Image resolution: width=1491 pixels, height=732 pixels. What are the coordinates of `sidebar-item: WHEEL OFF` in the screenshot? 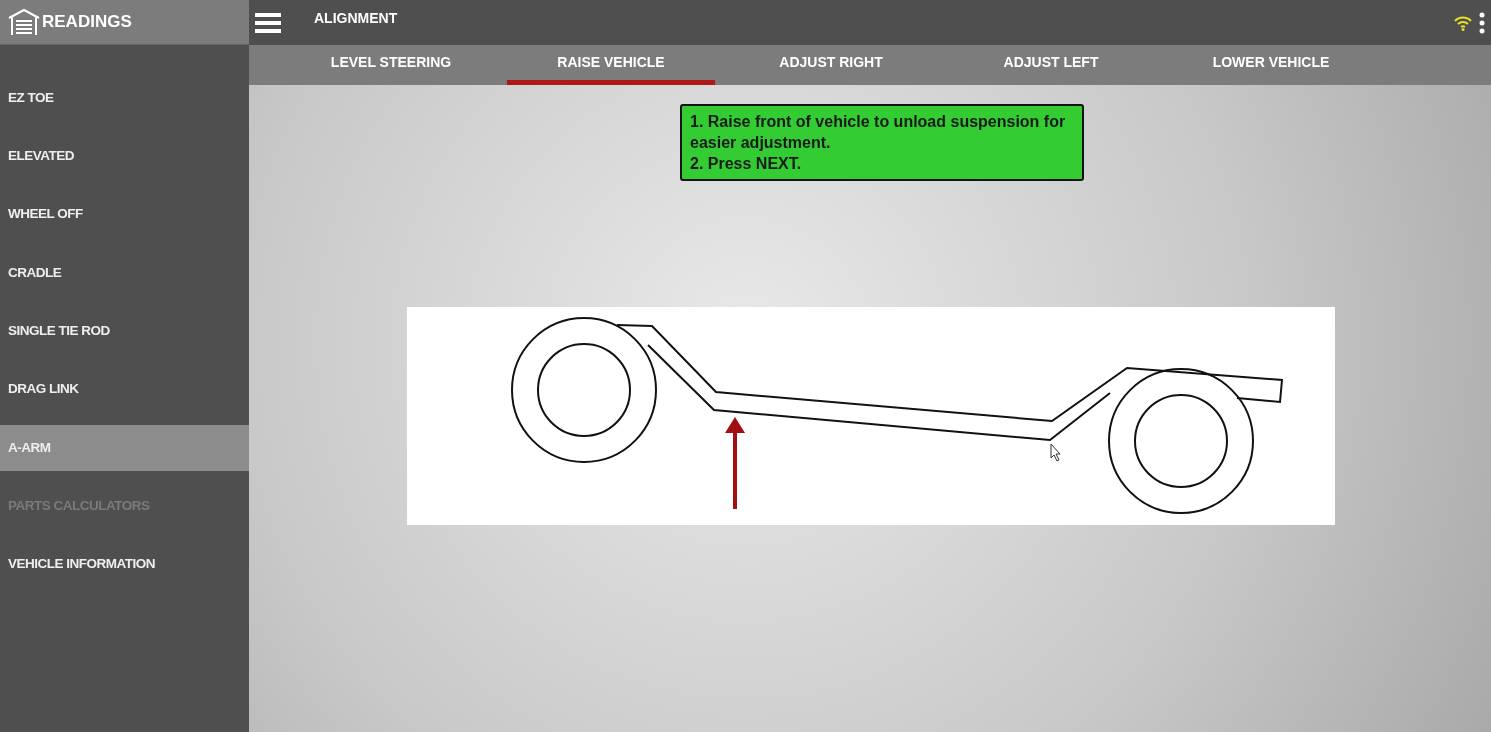 It's located at (124, 214).